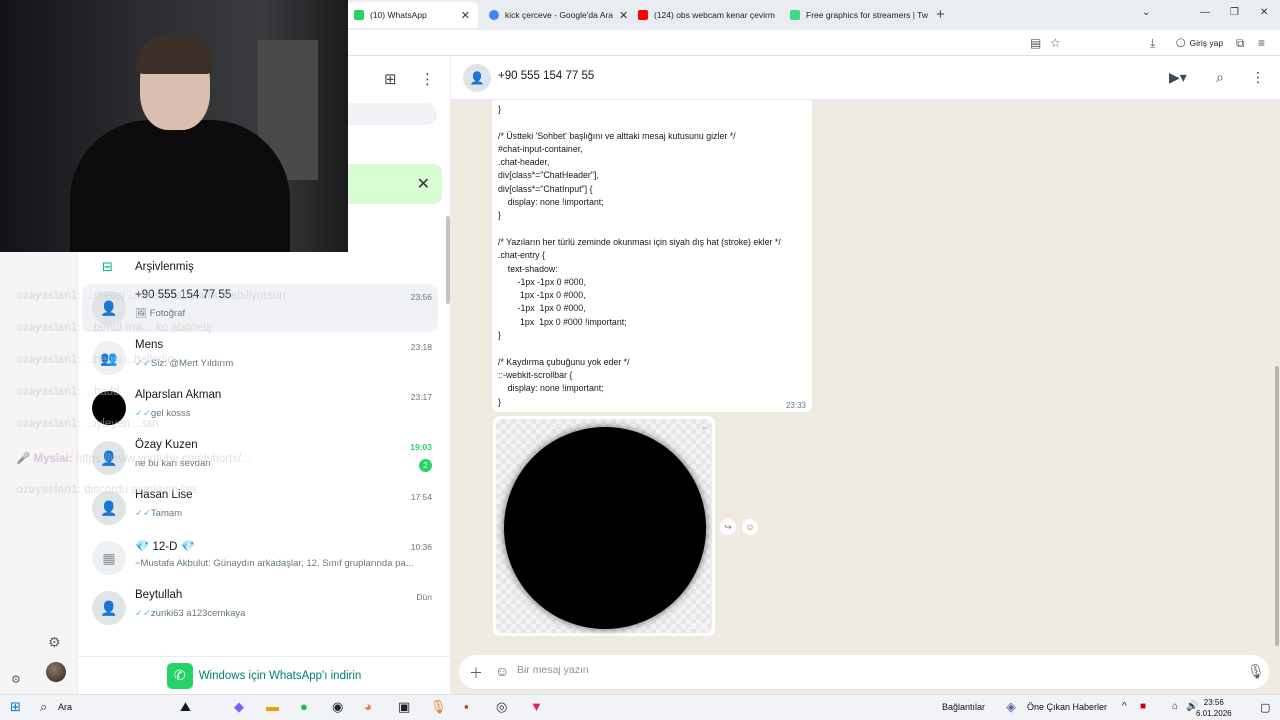 The image size is (1280, 720). Describe the element at coordinates (280, 613) in the screenshot. I see `chat-preview: ✓✓zuriki63 a123cemkaya` at that location.